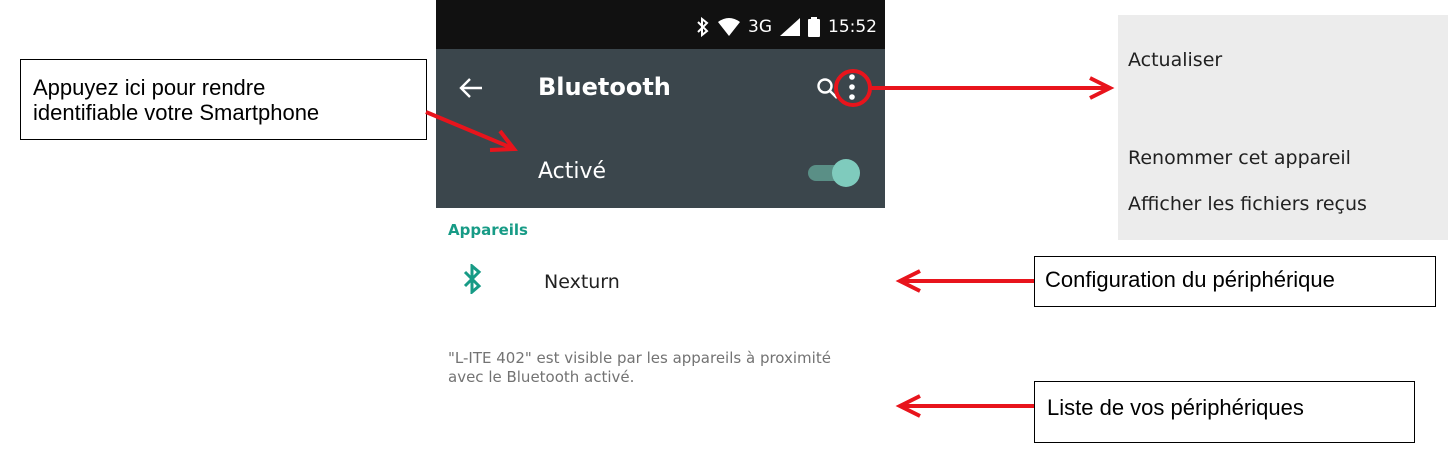  What do you see at coordinates (472, 279) in the screenshot?
I see `bluetooth-icon` at bounding box center [472, 279].